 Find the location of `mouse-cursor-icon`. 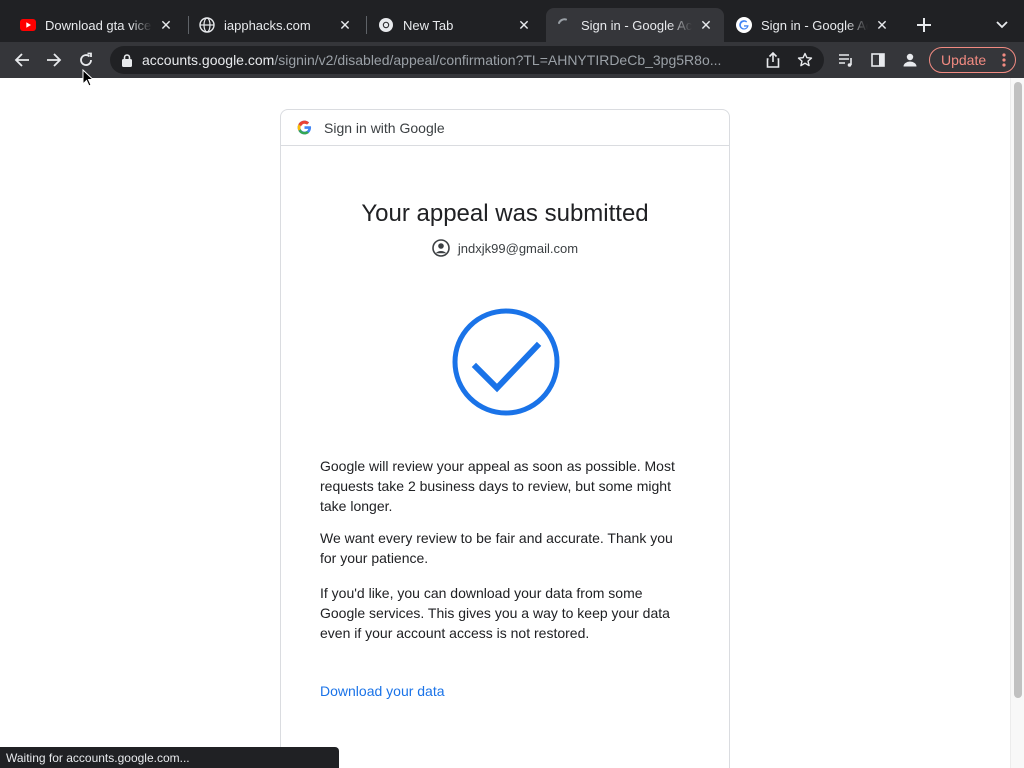

mouse-cursor-icon is located at coordinates (88, 78).